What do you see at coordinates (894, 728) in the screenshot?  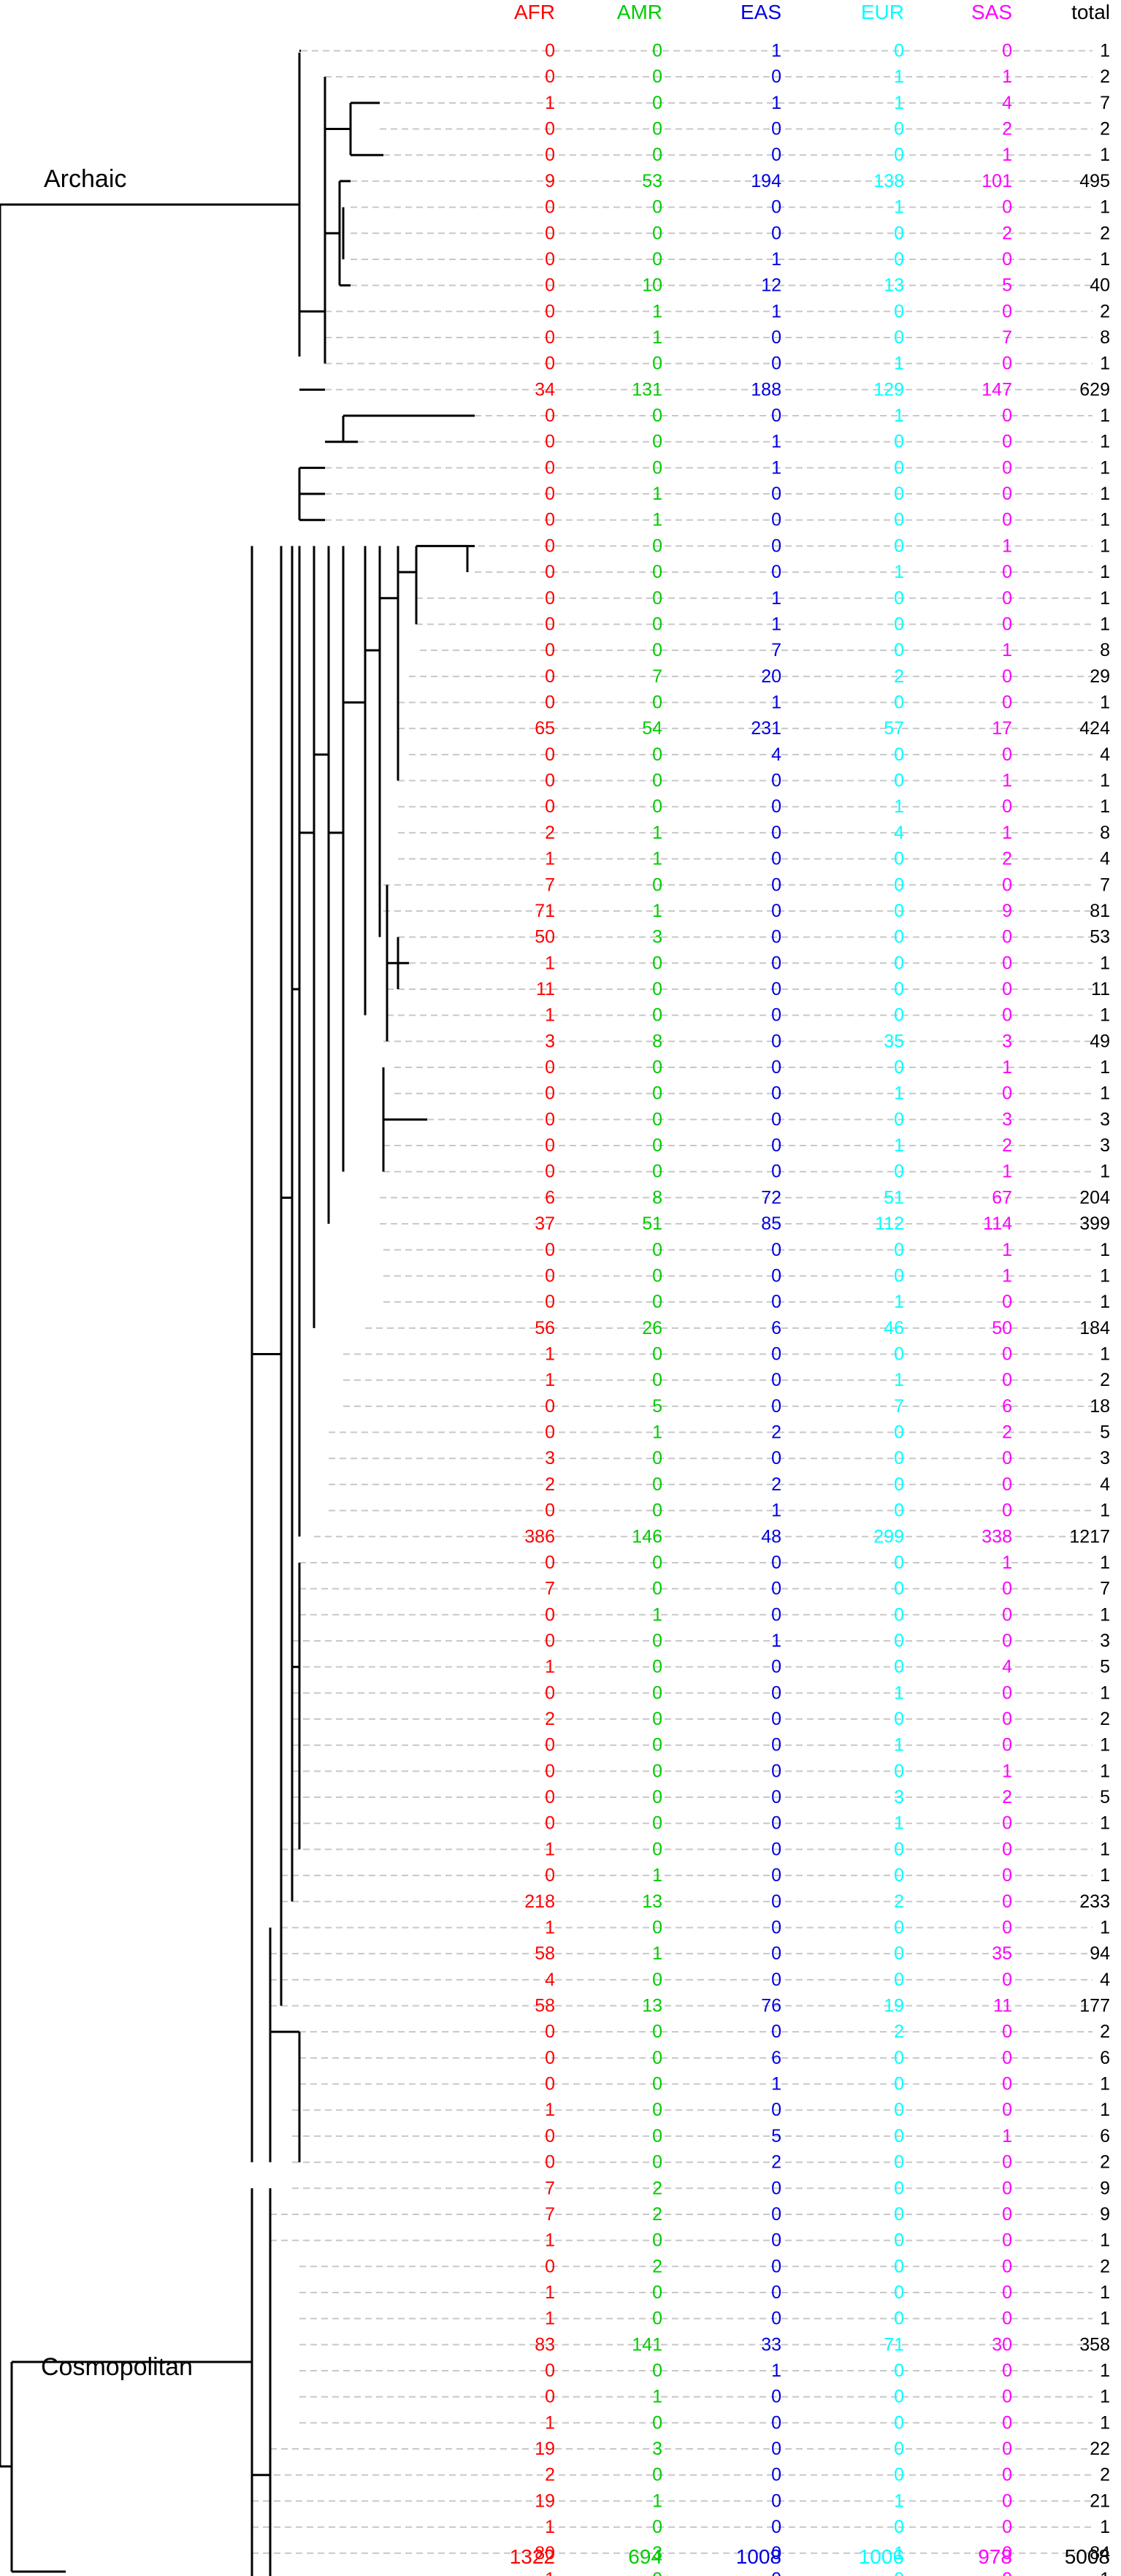 I see `cell-eur: 57` at bounding box center [894, 728].